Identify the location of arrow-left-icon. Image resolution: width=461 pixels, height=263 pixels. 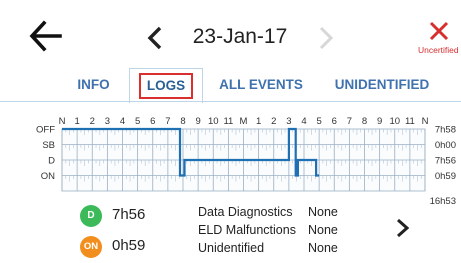
(45, 36).